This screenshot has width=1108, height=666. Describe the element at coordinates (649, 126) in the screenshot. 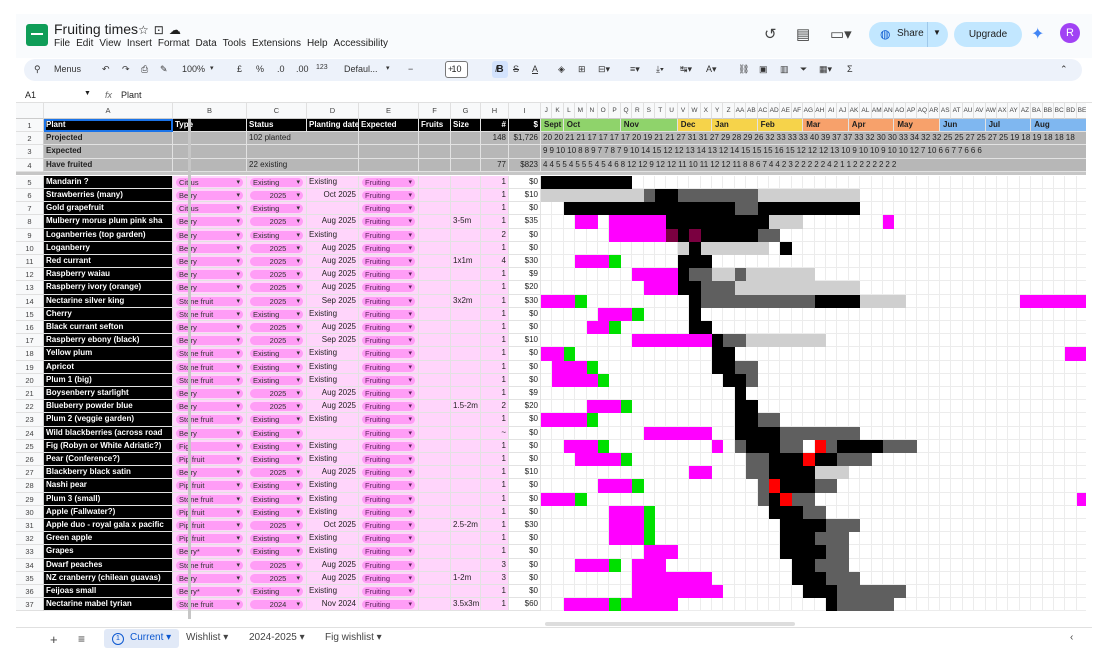

I see `month-header: Nov` at that location.